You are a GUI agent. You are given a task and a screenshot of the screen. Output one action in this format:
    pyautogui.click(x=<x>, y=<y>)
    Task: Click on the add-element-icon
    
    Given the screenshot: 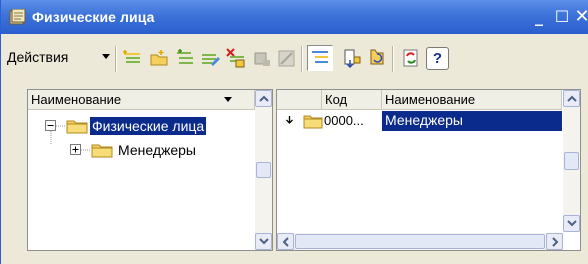 What is the action you would take?
    pyautogui.click(x=132, y=58)
    